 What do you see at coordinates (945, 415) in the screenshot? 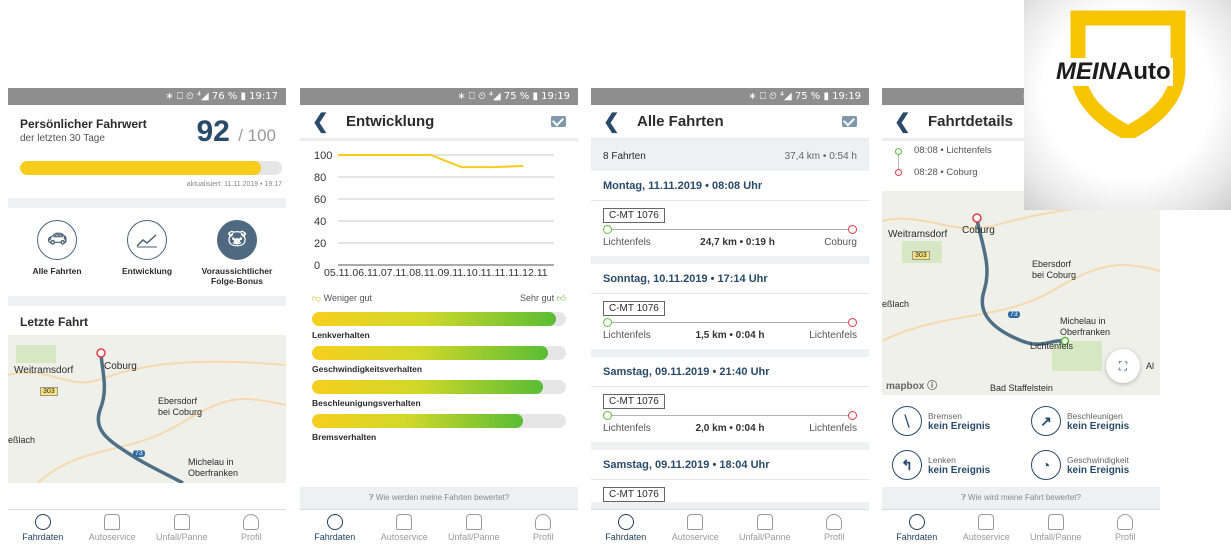
I see `event-name: Bremsen` at bounding box center [945, 415].